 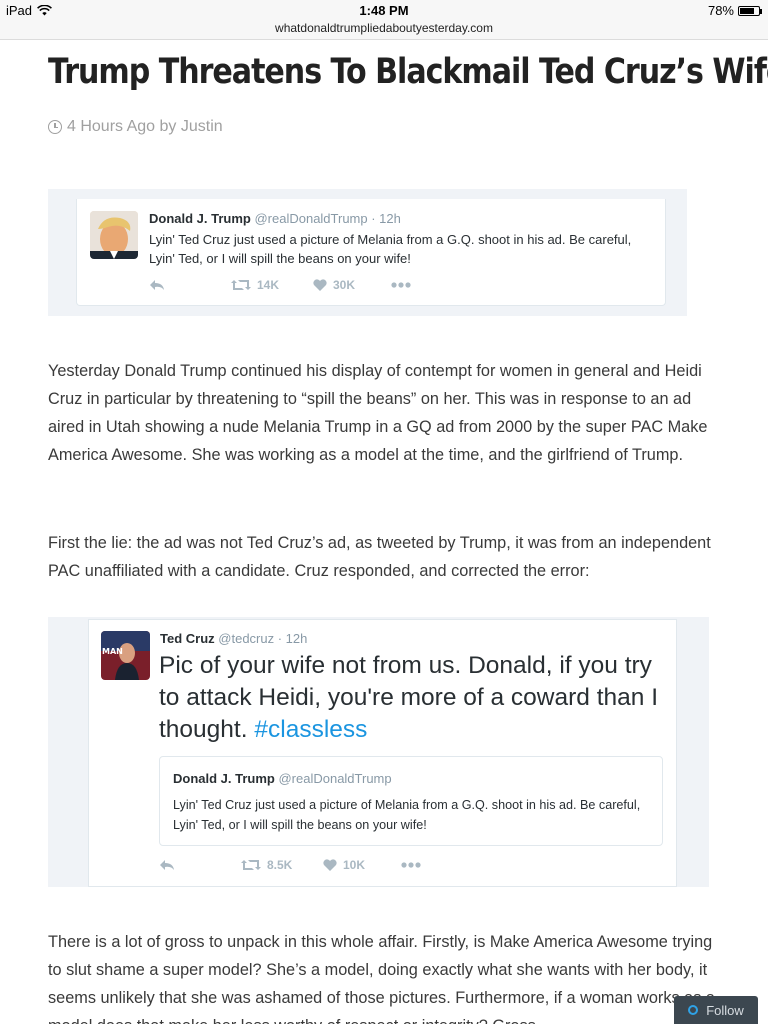 What do you see at coordinates (268, 285) in the screenshot?
I see `retweet-count: 14K` at bounding box center [268, 285].